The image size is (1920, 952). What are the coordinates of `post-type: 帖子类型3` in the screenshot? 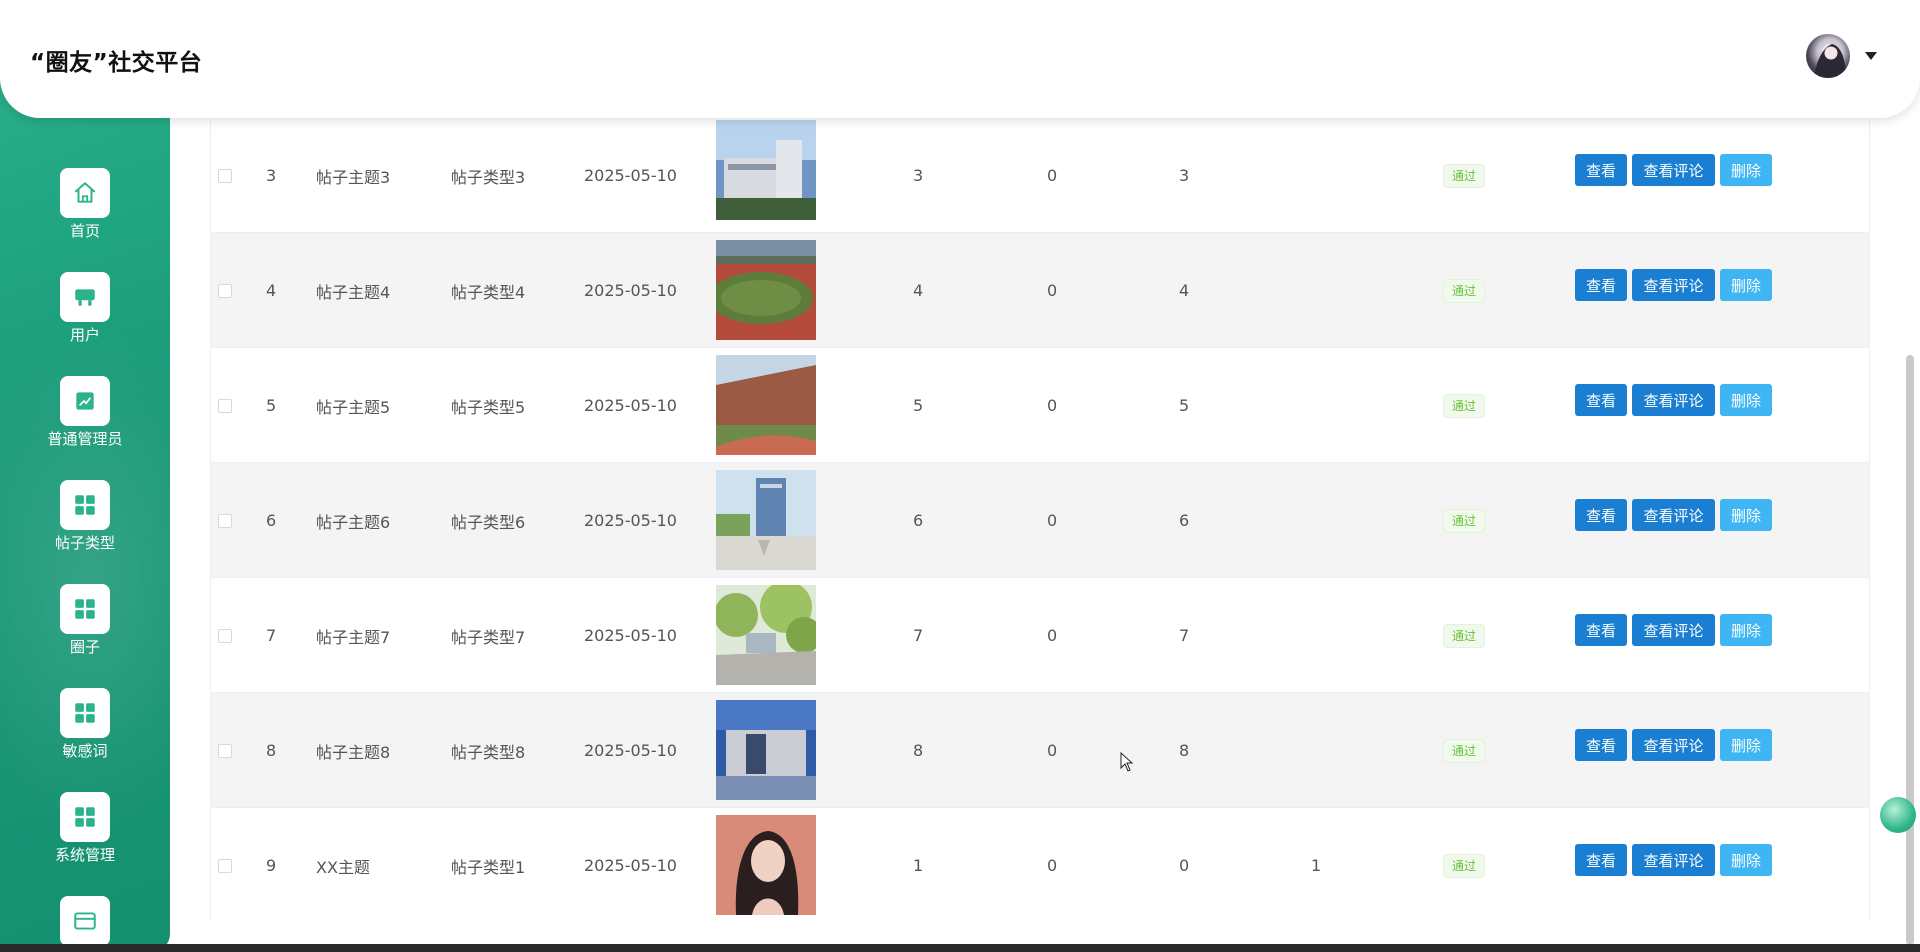 It's located at (488, 177).